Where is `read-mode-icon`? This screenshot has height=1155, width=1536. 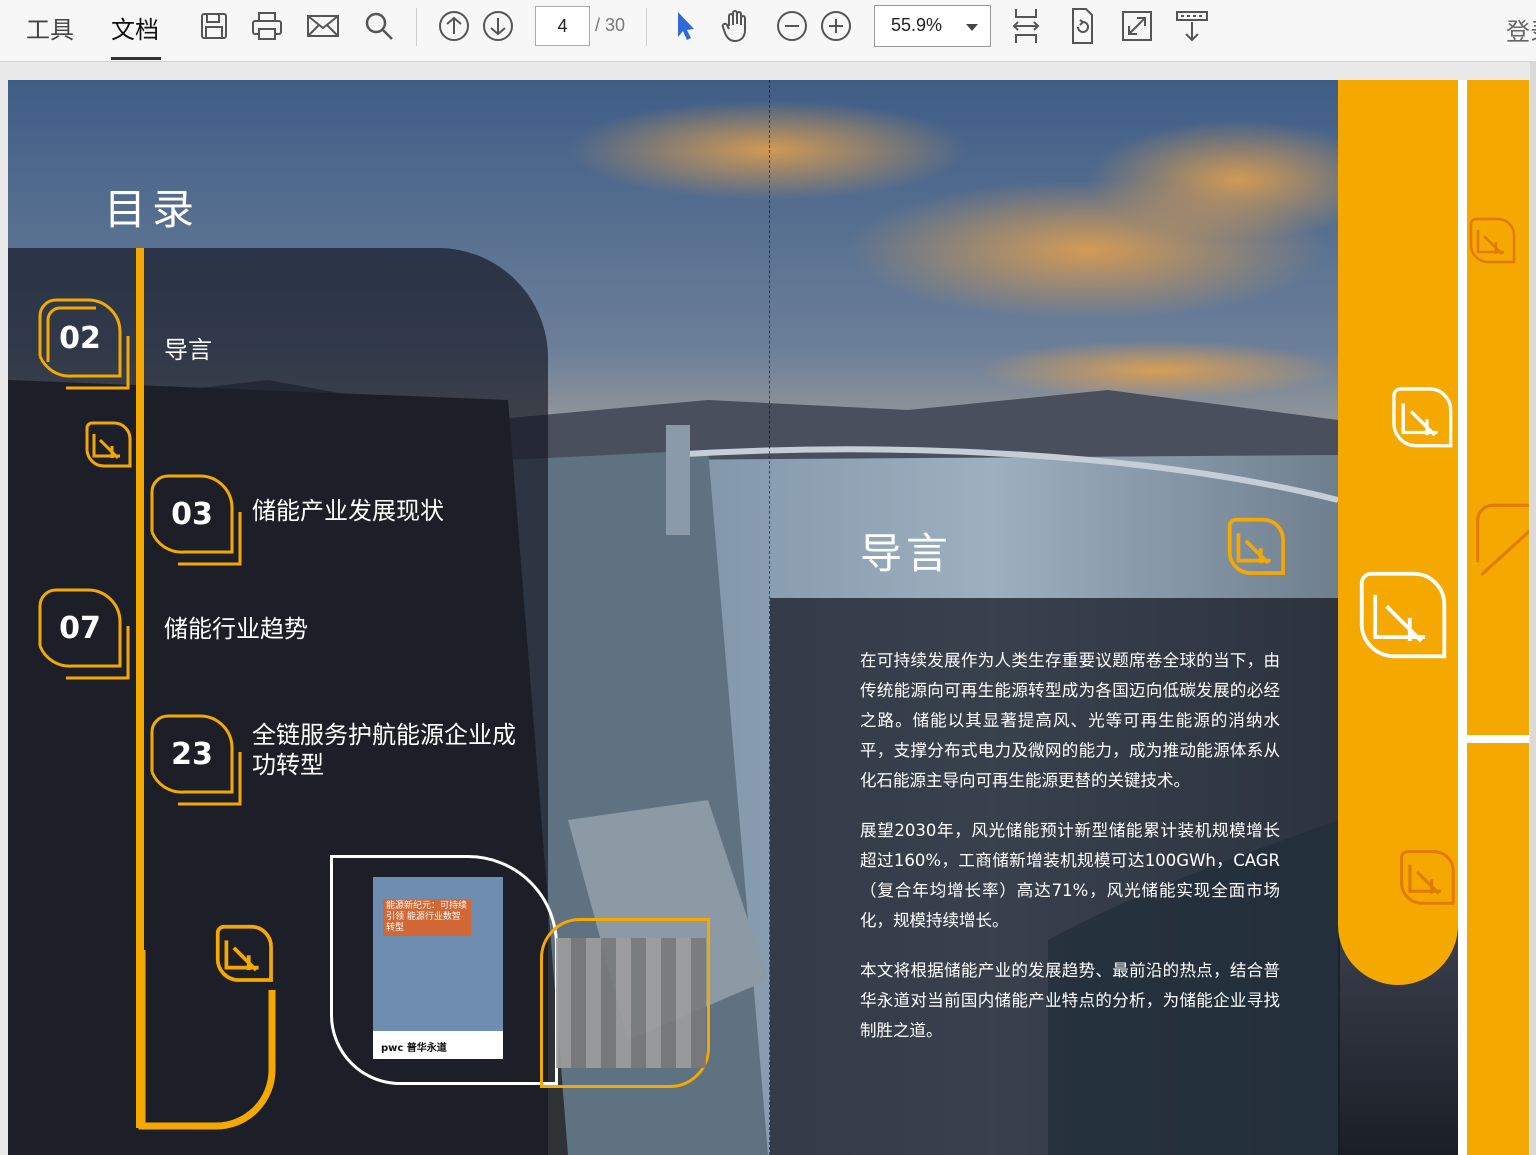
read-mode-icon is located at coordinates (1192, 26).